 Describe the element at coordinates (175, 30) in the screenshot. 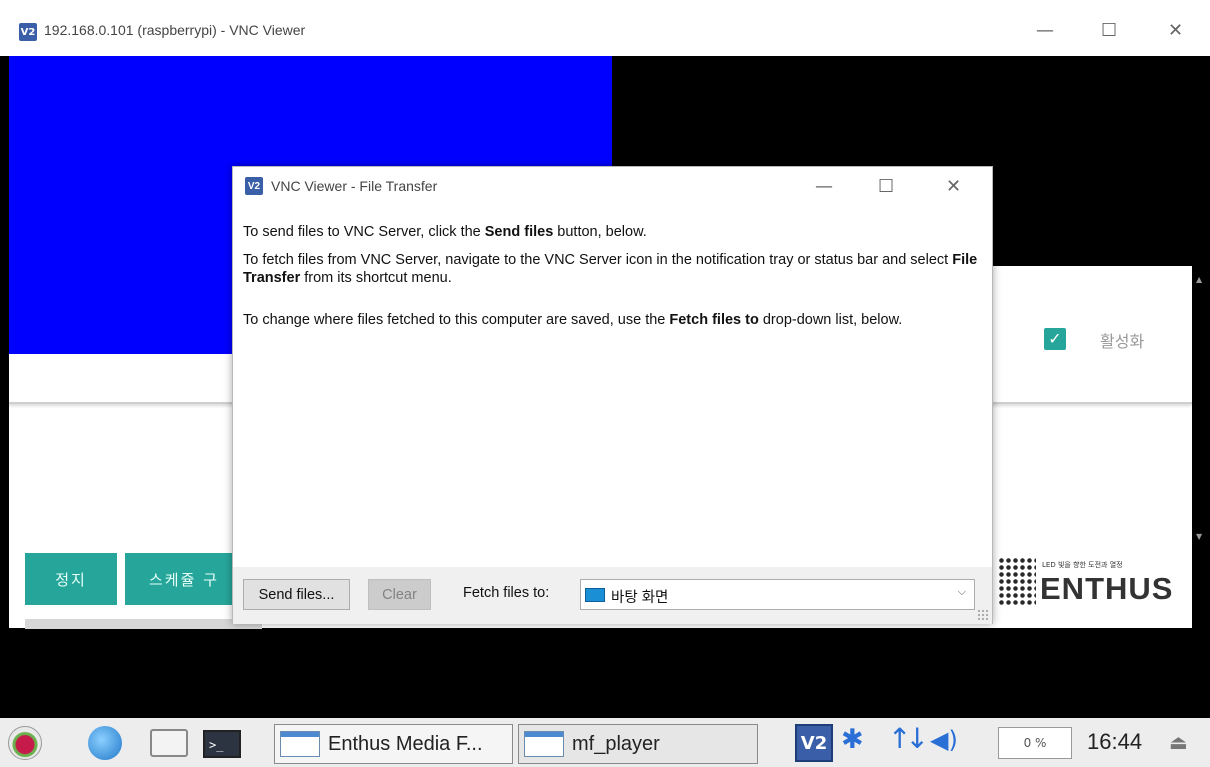

I see `window-title: 192.168.0.101 (raspberrypi) - VNC Viewer` at that location.